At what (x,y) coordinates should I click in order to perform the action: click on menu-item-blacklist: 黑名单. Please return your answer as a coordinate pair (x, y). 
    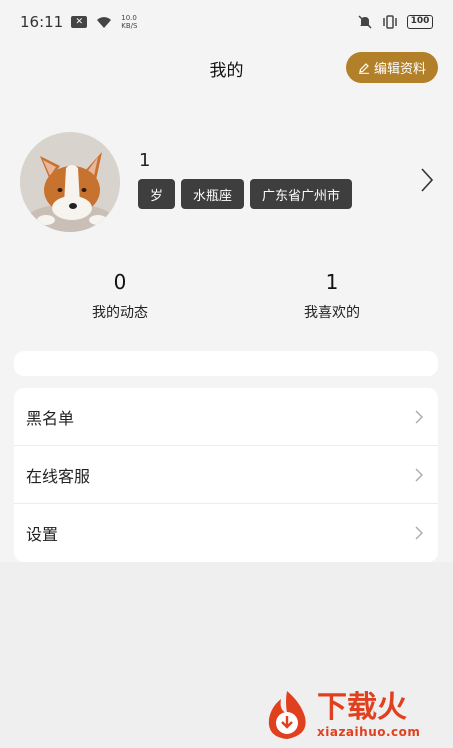
    Looking at the image, I should click on (226, 417).